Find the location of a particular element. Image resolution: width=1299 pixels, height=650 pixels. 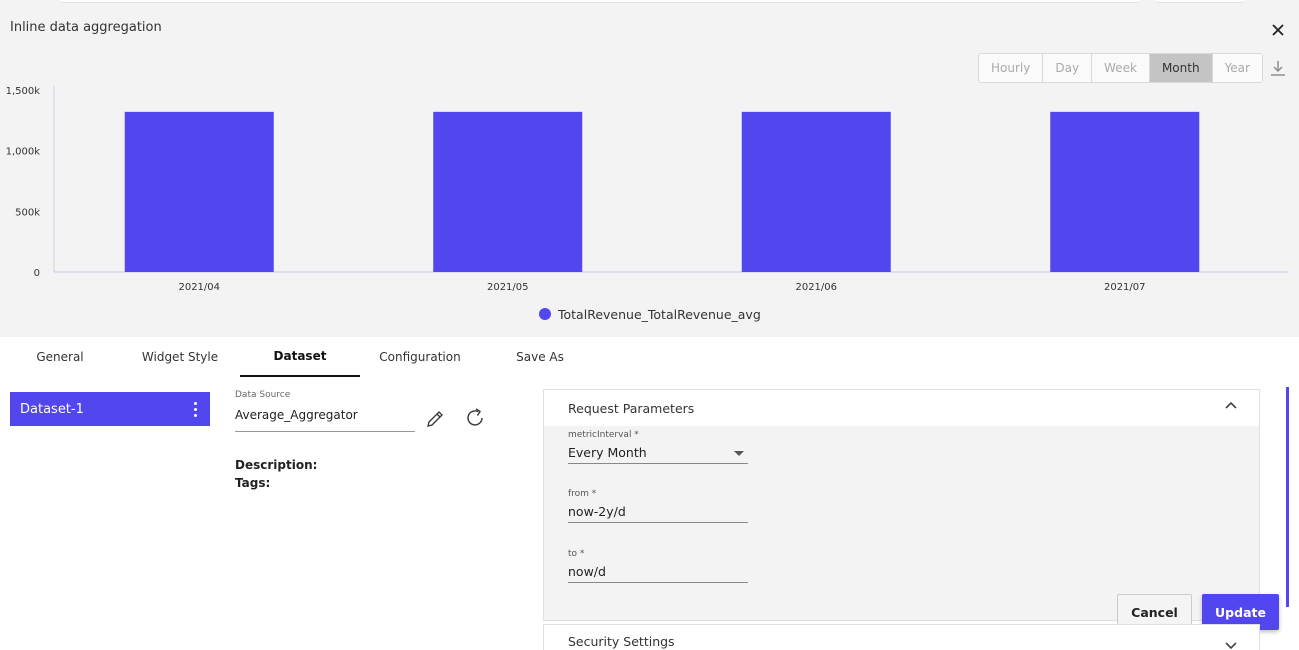

y-tick-label: 0 is located at coordinates (37, 273).